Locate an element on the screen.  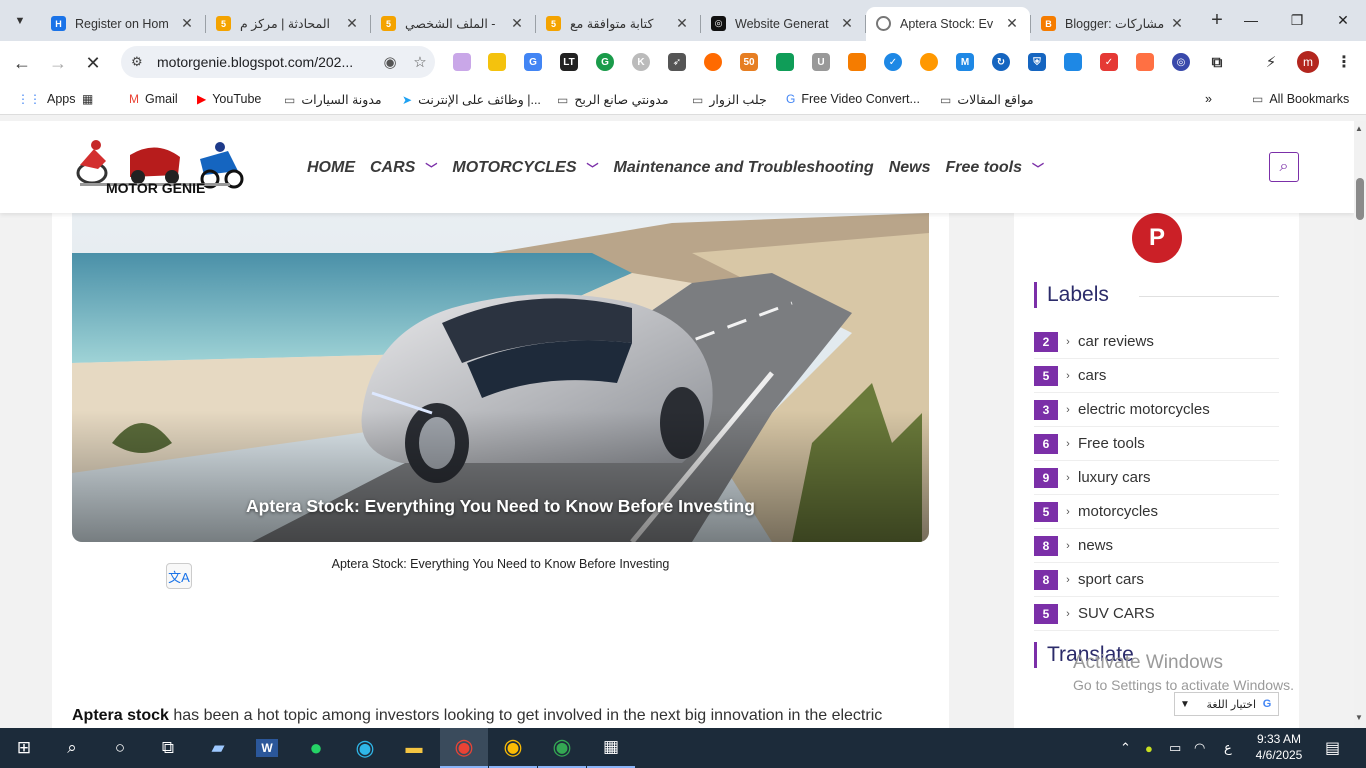
site-logo: MOTOR GENIE is located at coordinates (159, 166).